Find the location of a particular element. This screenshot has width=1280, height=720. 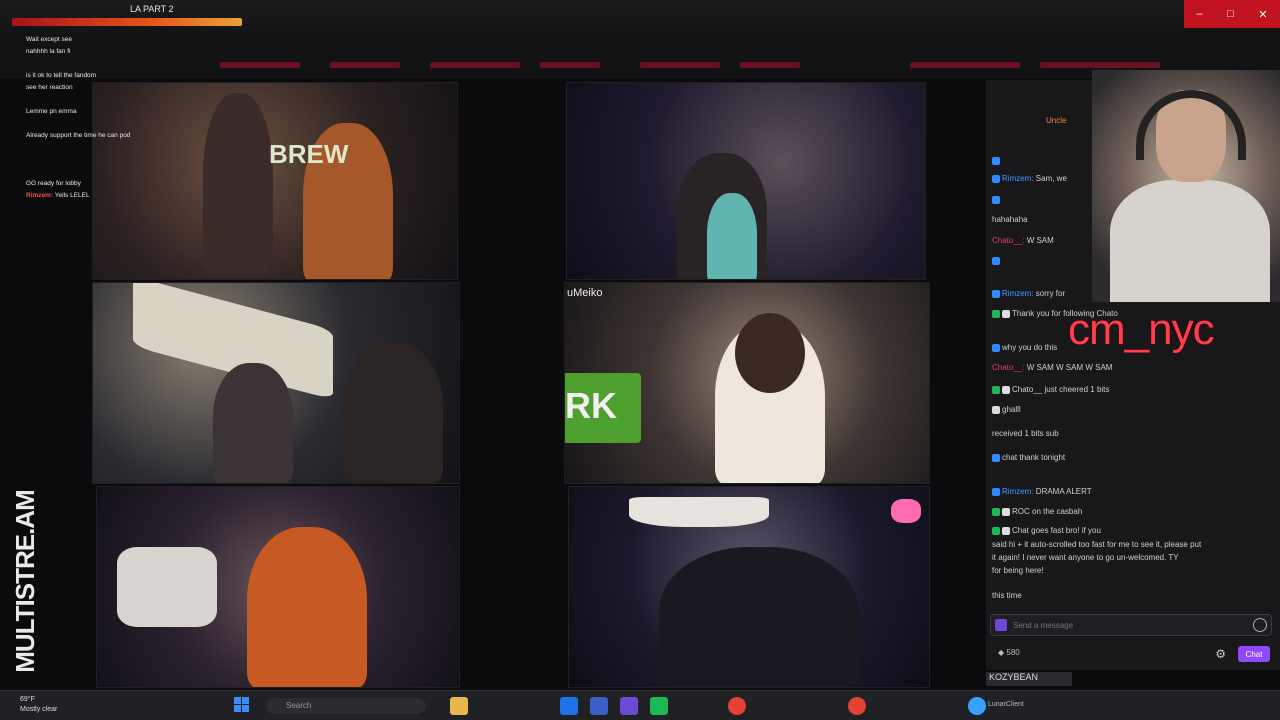

chat-input-box is located at coordinates (1131, 625).